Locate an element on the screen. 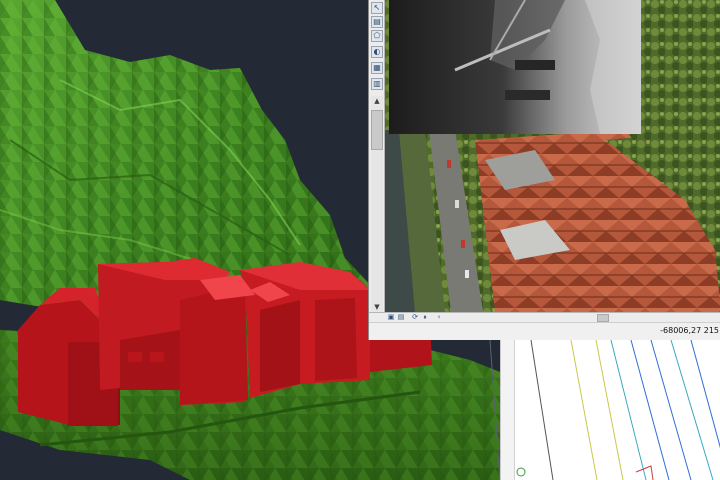 Image resolution: width=720 pixels, height=480 pixels. drawing-panel is located at coordinates (610, 410).